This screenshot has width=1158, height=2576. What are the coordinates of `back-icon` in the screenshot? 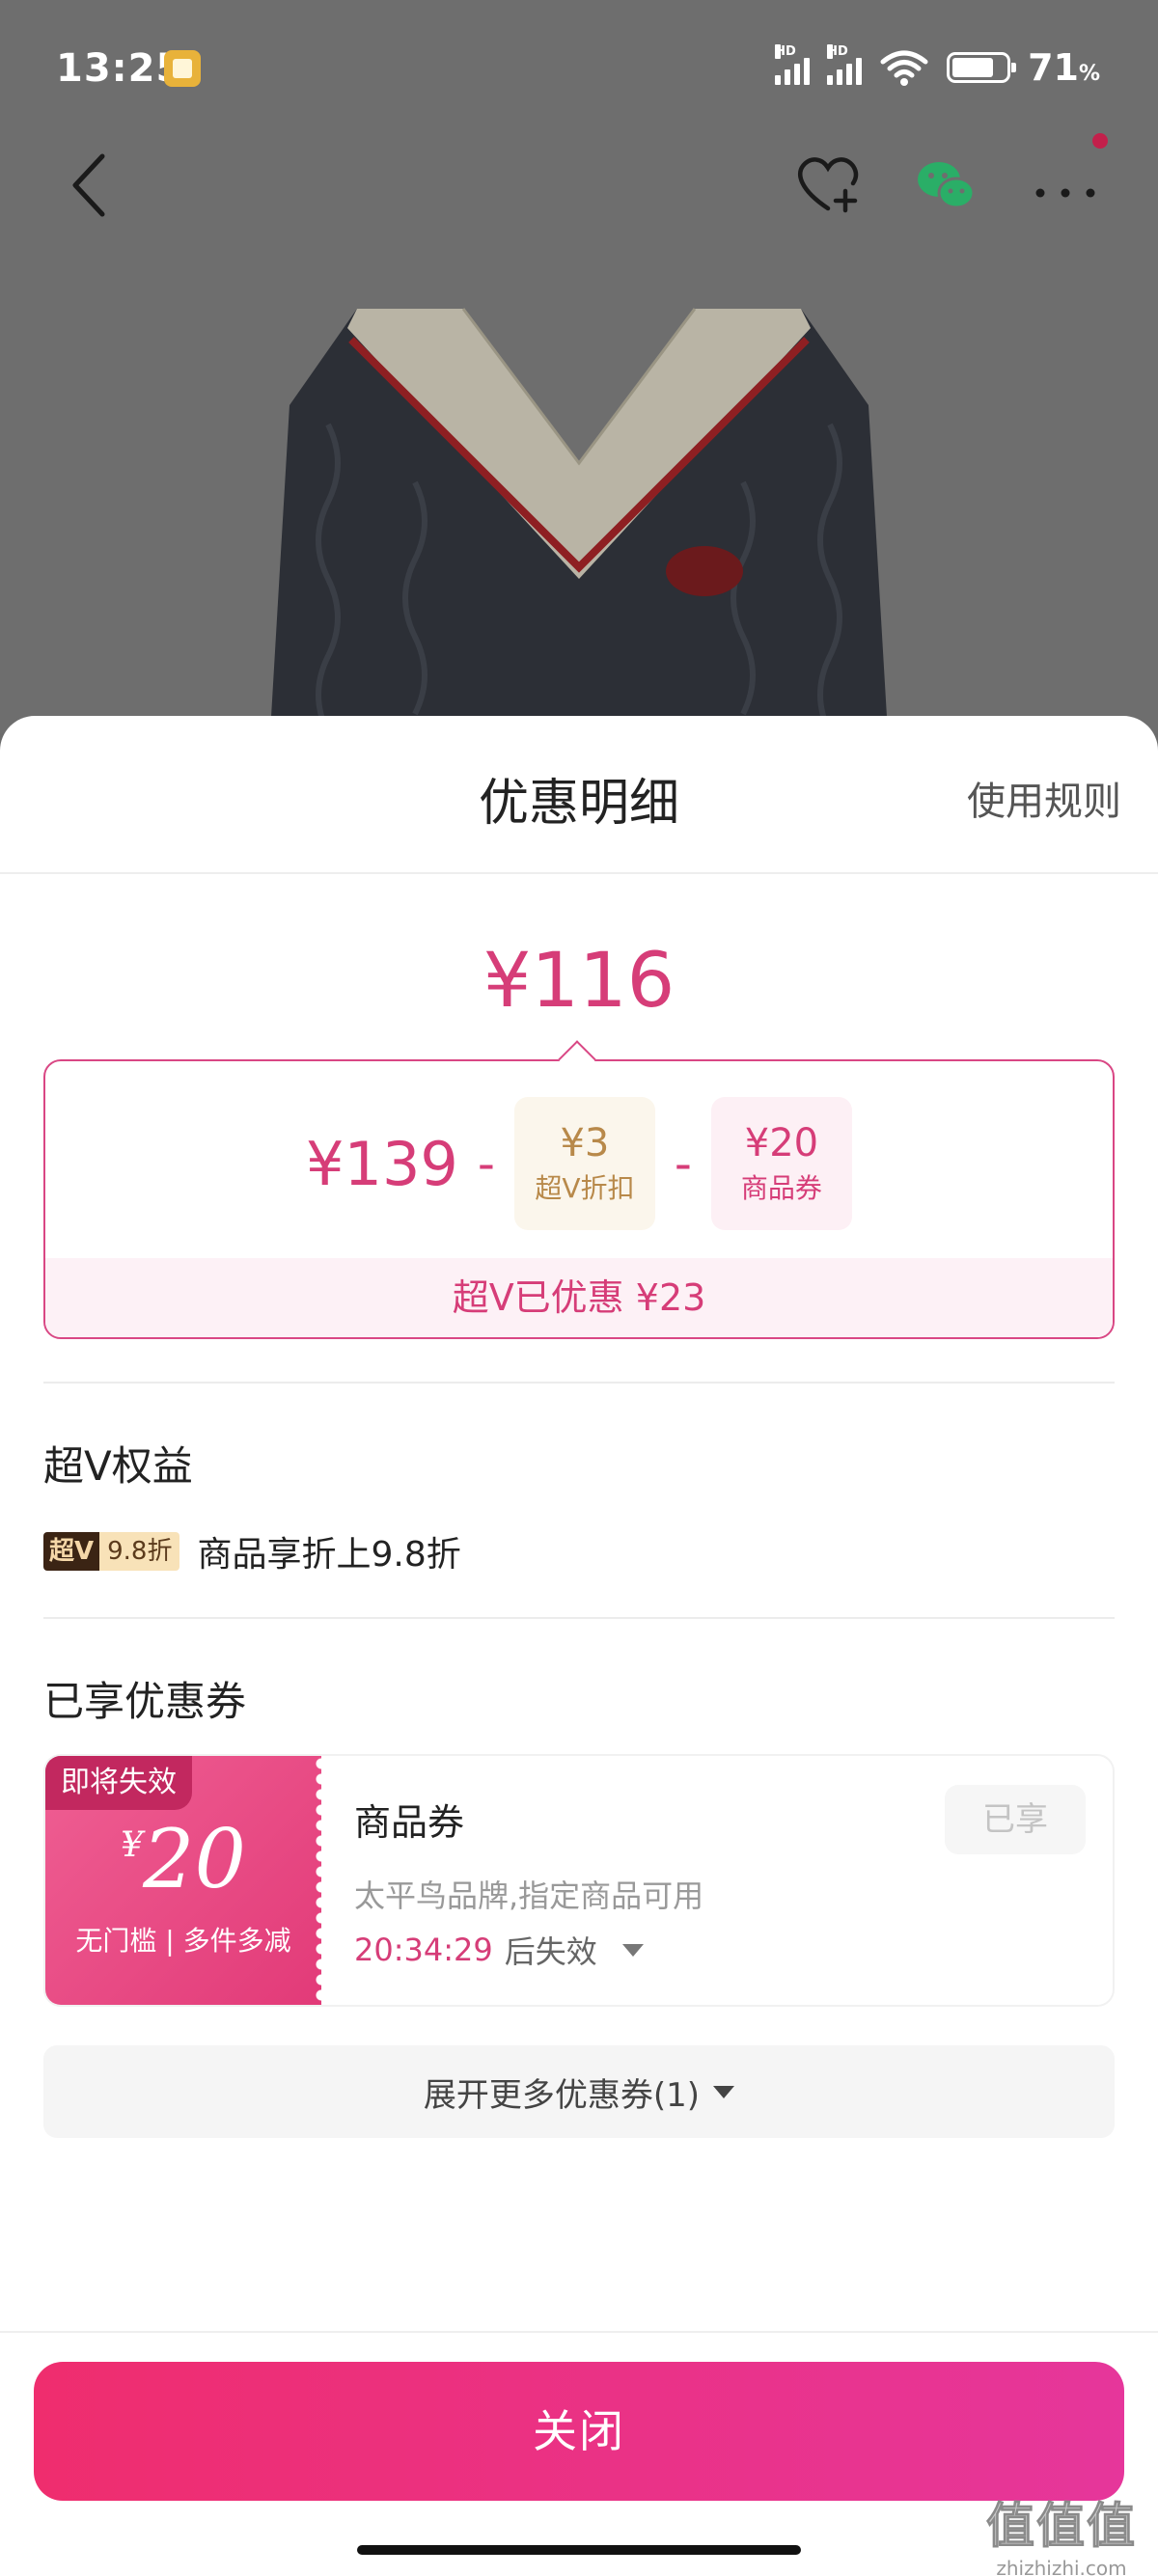 It's located at (91, 184).